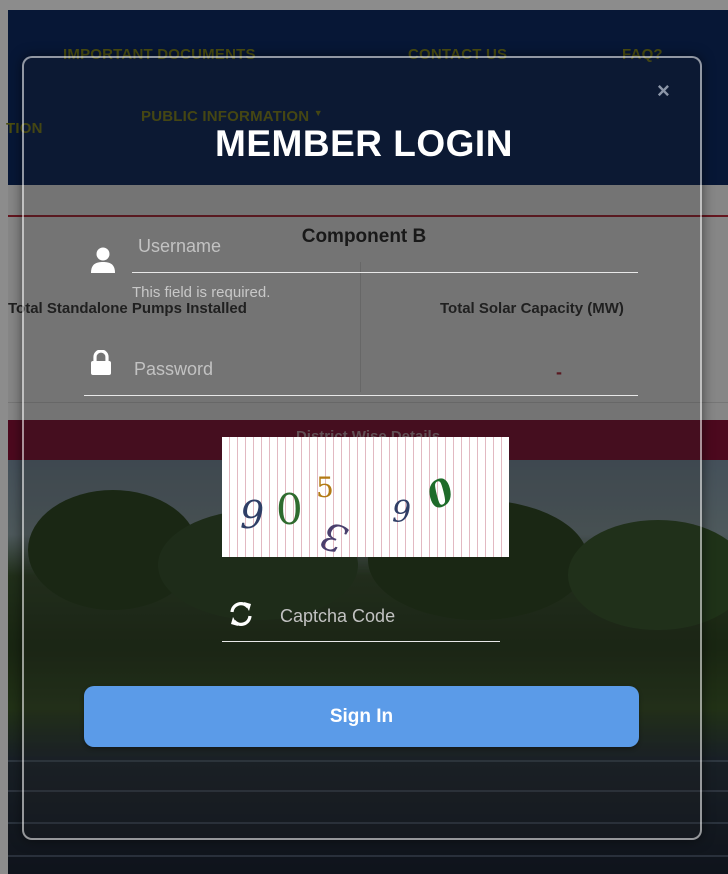 The height and width of the screenshot is (874, 728). I want to click on username-underline, so click(385, 272).